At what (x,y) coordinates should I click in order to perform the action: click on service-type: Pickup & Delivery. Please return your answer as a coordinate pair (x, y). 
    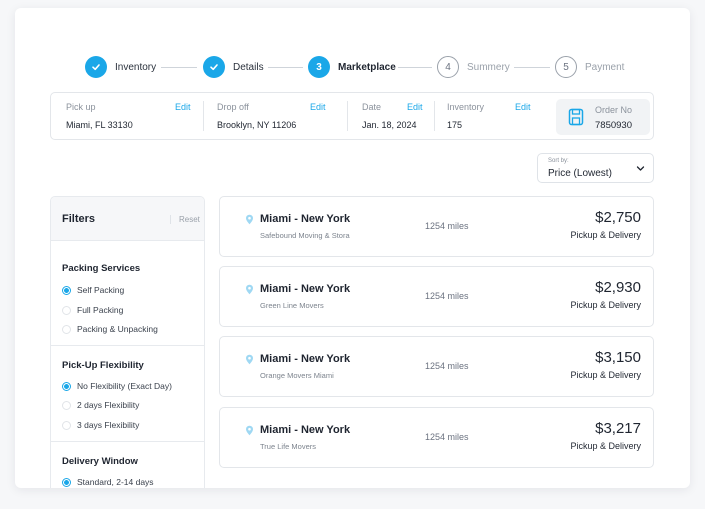
    Looking at the image, I should click on (605, 235).